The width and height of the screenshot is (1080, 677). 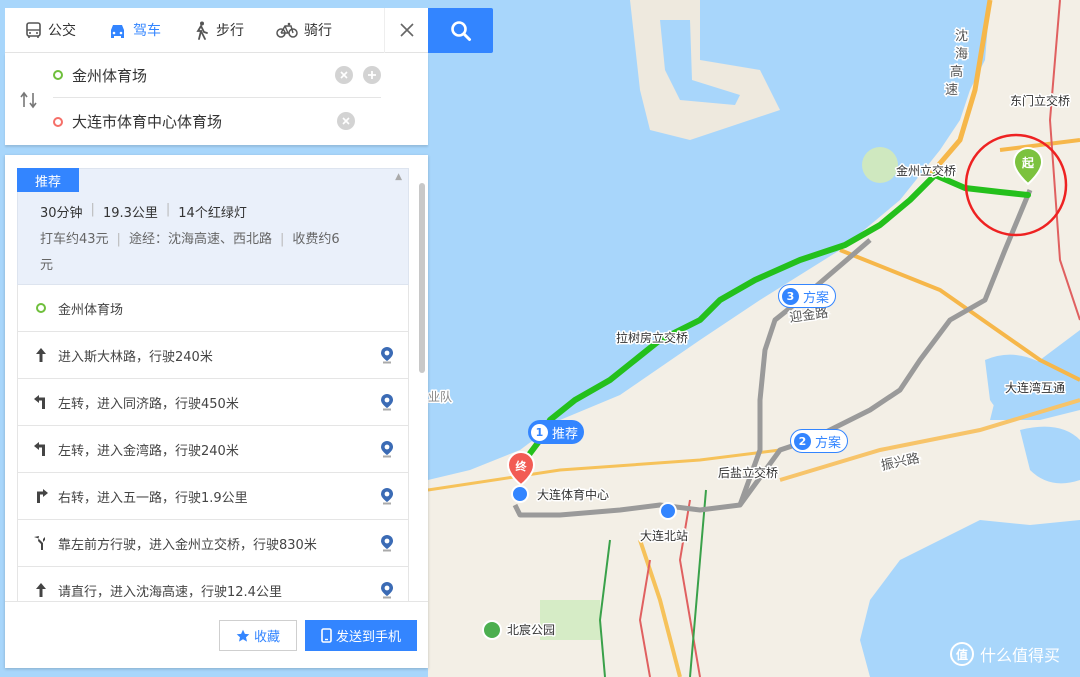 I want to click on tab-bike: 骑行, so click(x=300, y=30).